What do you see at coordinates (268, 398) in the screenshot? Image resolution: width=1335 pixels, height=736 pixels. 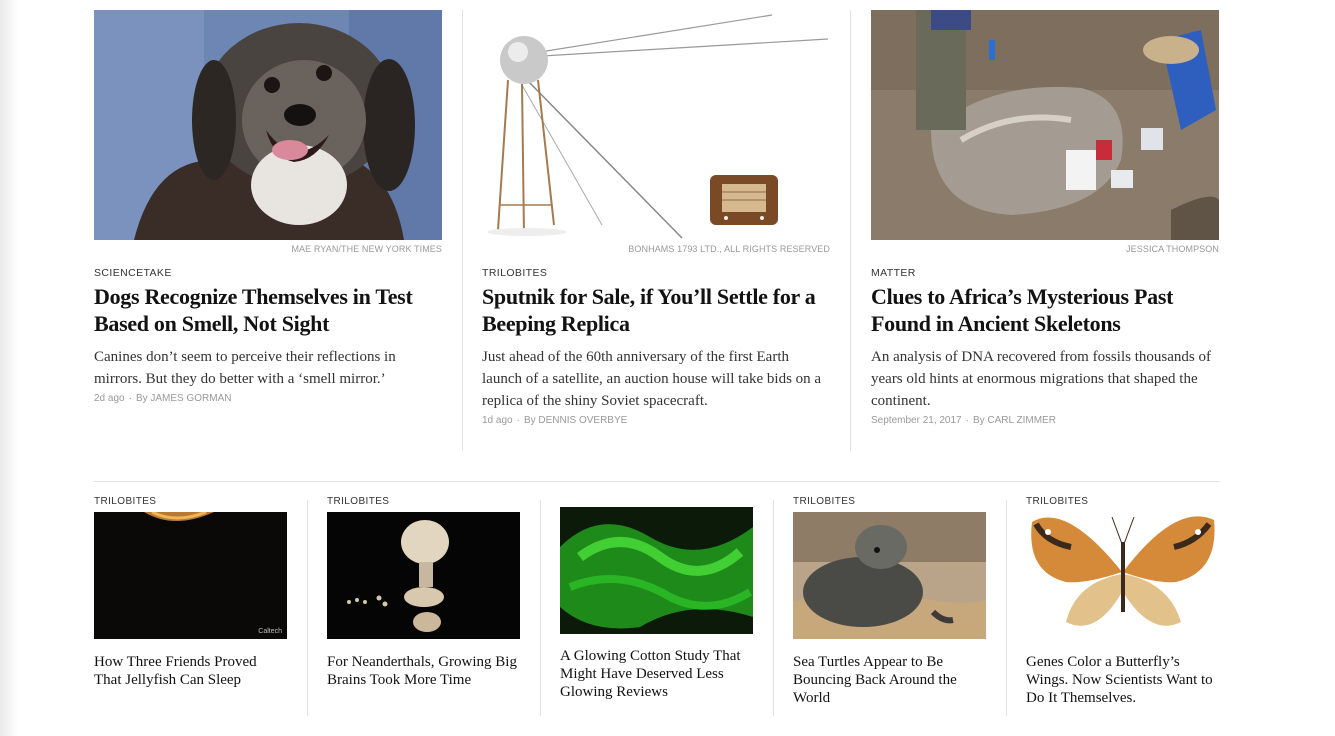 I see `story-byline: 2d ago · By JAMES GORMAN` at bounding box center [268, 398].